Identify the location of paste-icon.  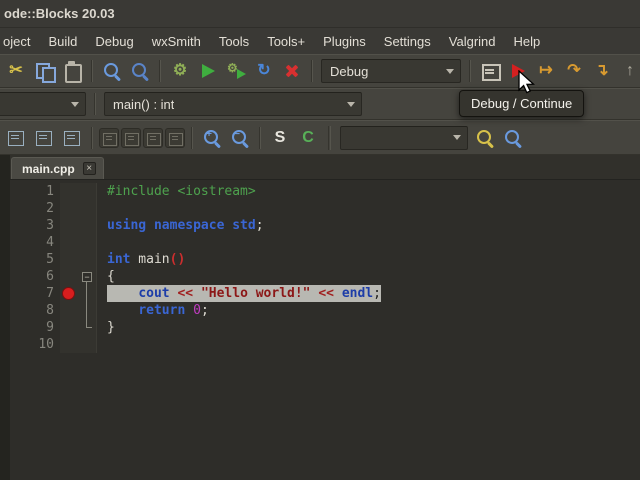
(72, 72).